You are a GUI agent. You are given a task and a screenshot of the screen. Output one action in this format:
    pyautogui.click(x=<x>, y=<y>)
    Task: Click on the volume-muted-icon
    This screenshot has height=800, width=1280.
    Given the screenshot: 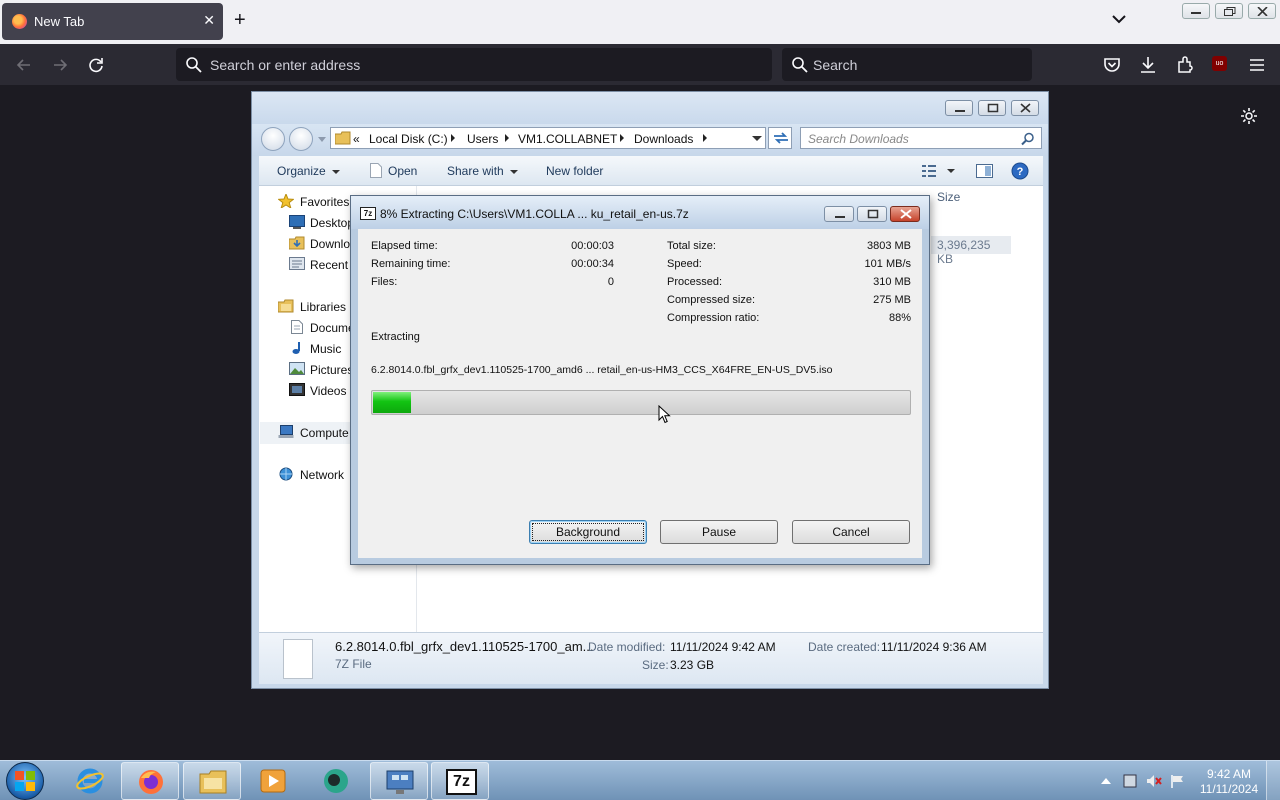 What is the action you would take?
    pyautogui.click(x=1154, y=781)
    